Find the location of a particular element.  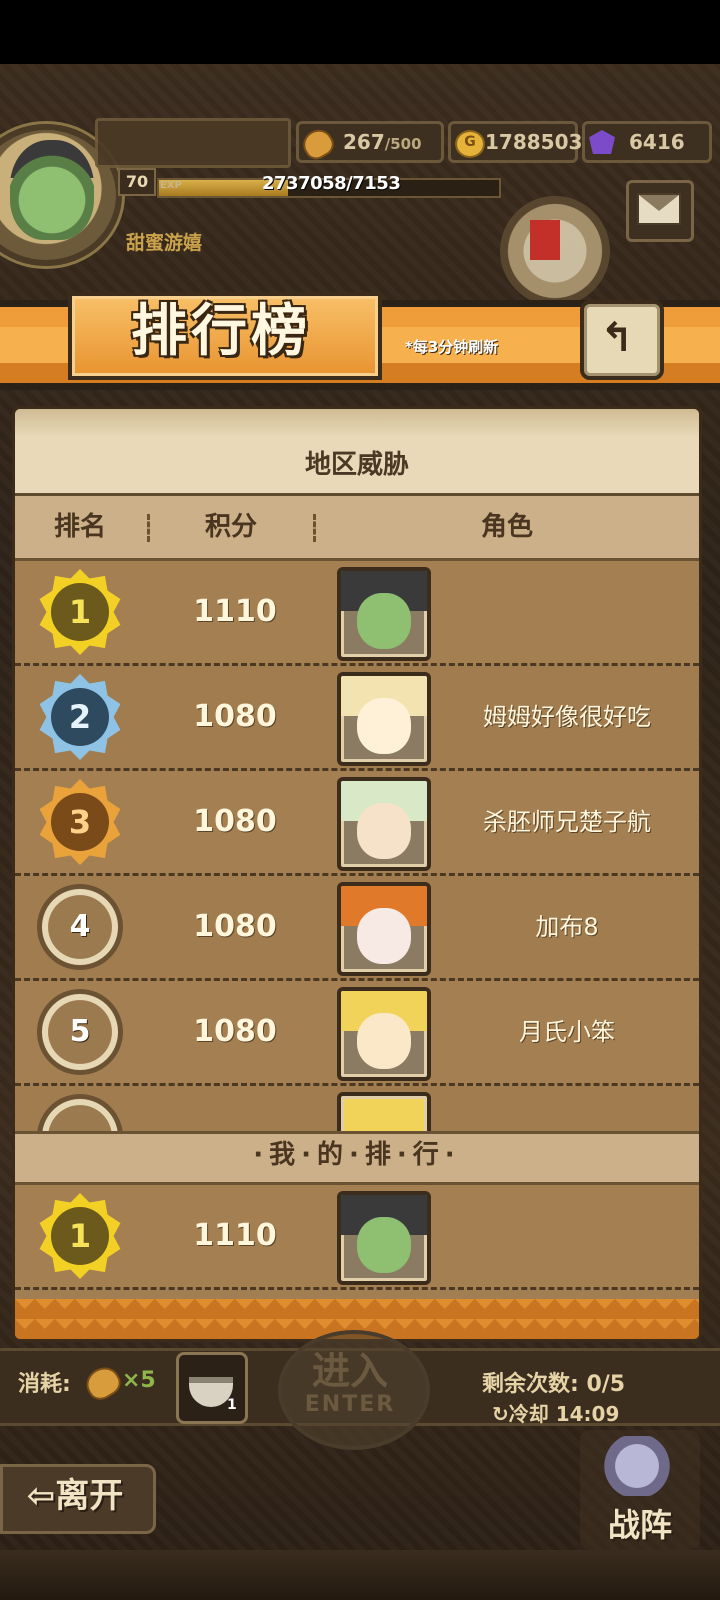

rank-number: 4 is located at coordinates (80, 926).